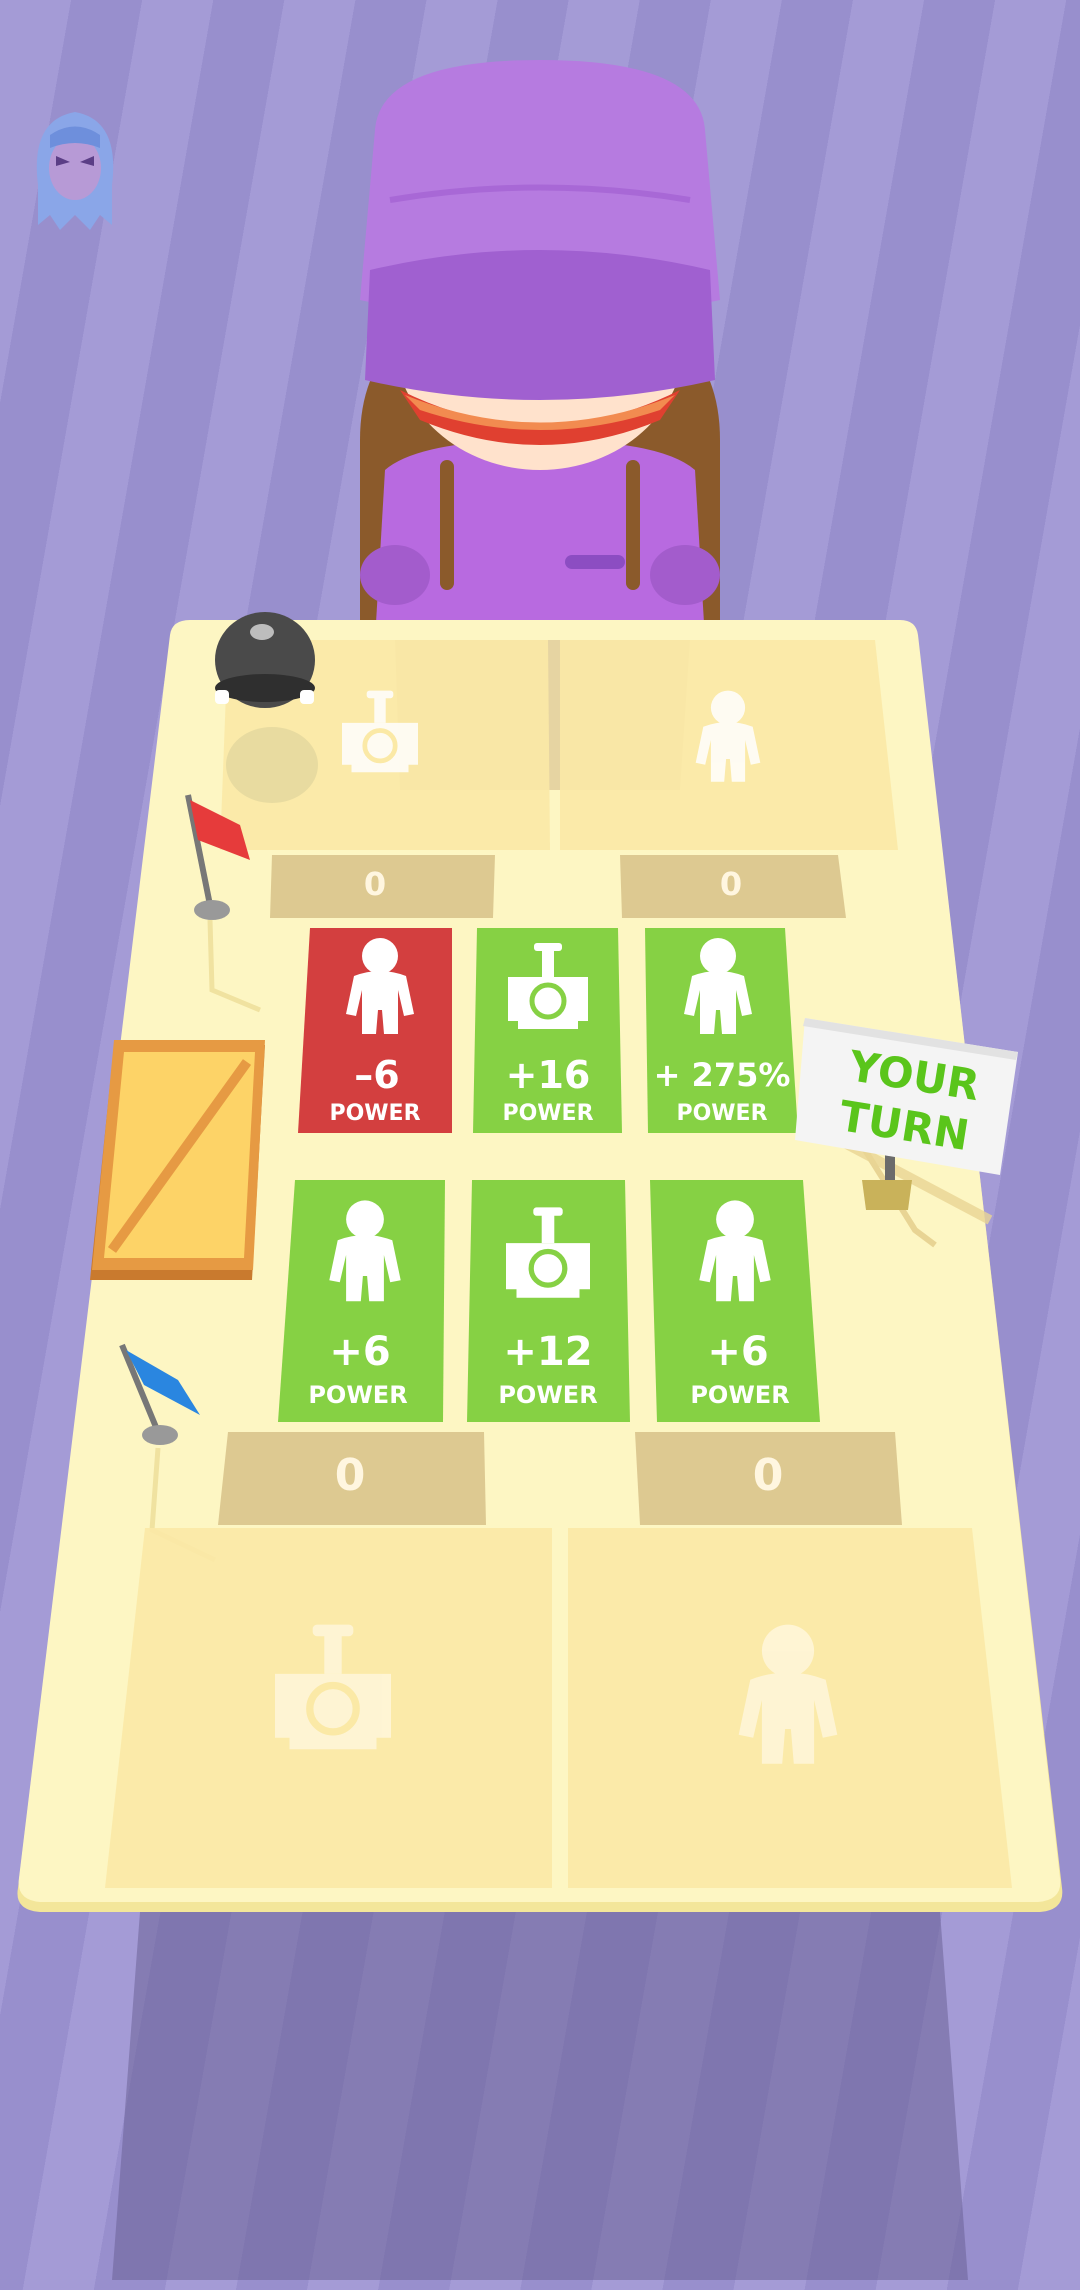 The height and width of the screenshot is (2290, 1080). I want to click on card-row1-1-value: –6, so click(376, 1075).